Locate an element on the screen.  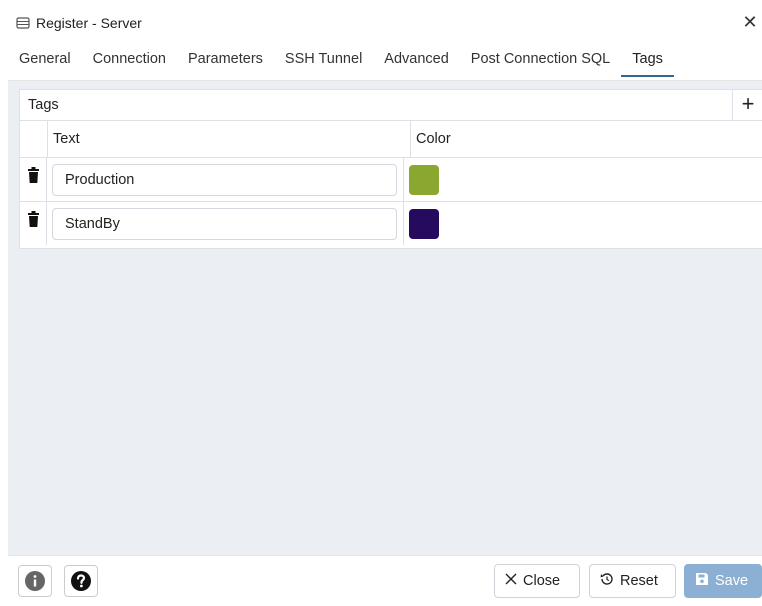
help-icon is located at coordinates (81, 581).